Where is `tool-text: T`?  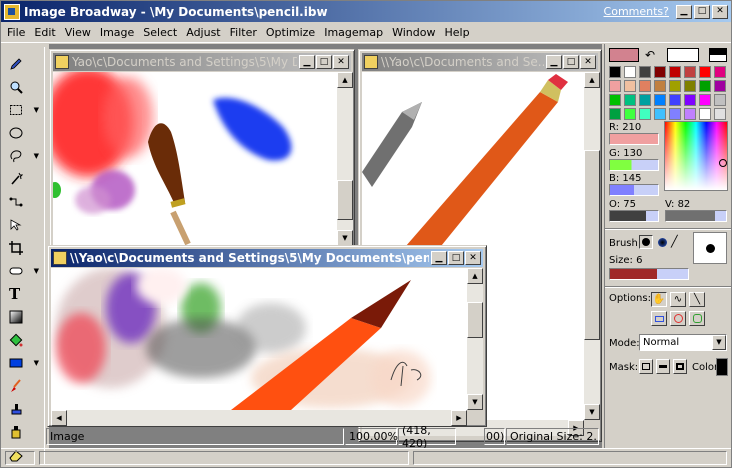
tool-text: T is located at coordinates (22, 293).